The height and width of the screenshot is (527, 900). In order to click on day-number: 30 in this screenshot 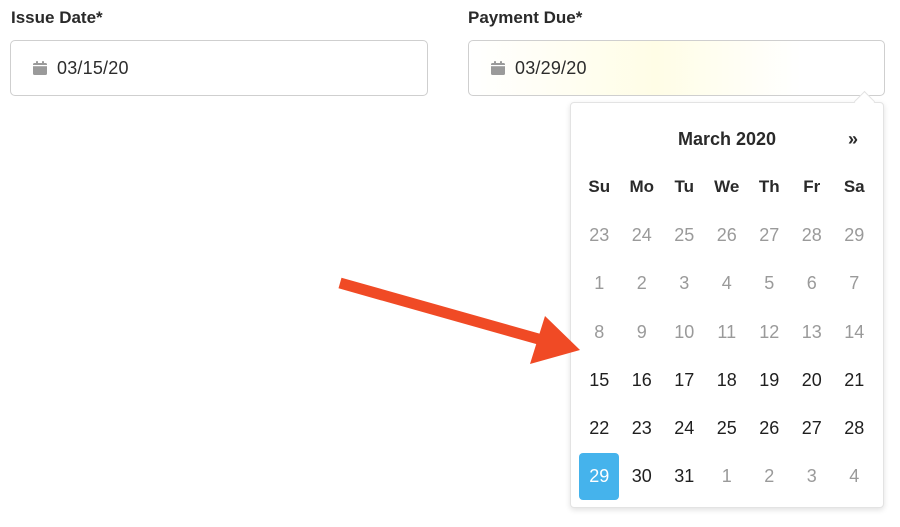, I will do `click(641, 476)`.